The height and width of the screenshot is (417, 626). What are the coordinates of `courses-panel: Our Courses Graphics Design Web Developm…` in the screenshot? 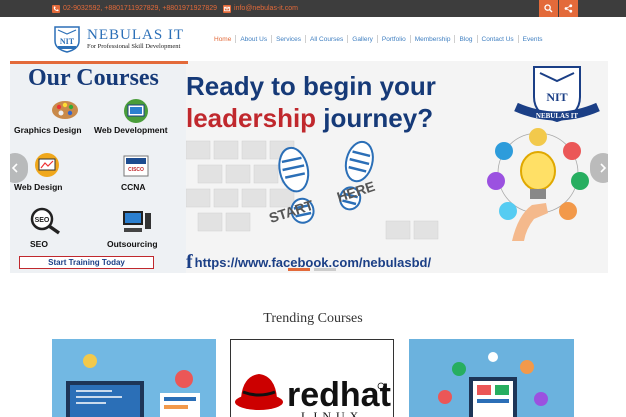 It's located at (98, 167).